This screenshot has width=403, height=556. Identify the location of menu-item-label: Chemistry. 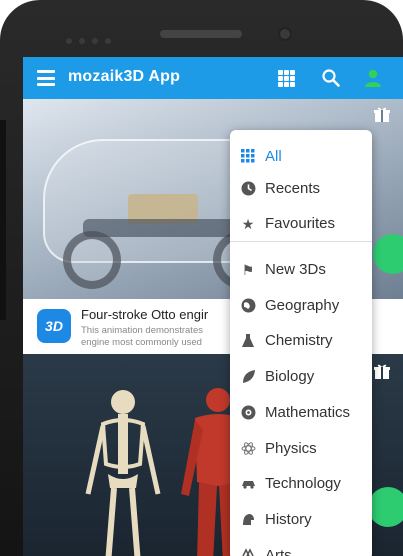
(299, 340).